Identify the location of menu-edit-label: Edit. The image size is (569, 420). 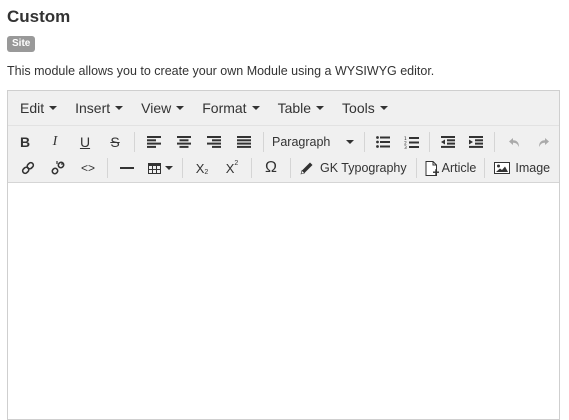
(32, 108).